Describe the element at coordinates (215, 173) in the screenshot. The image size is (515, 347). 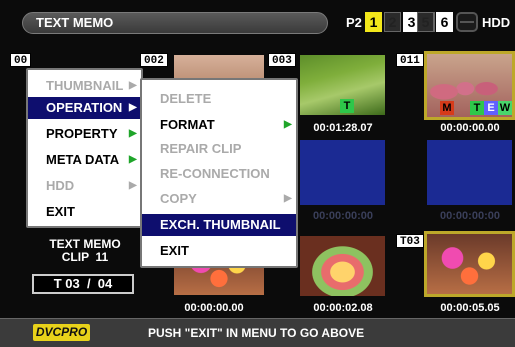
I see `menu-label: RE-CONNECTION` at that location.